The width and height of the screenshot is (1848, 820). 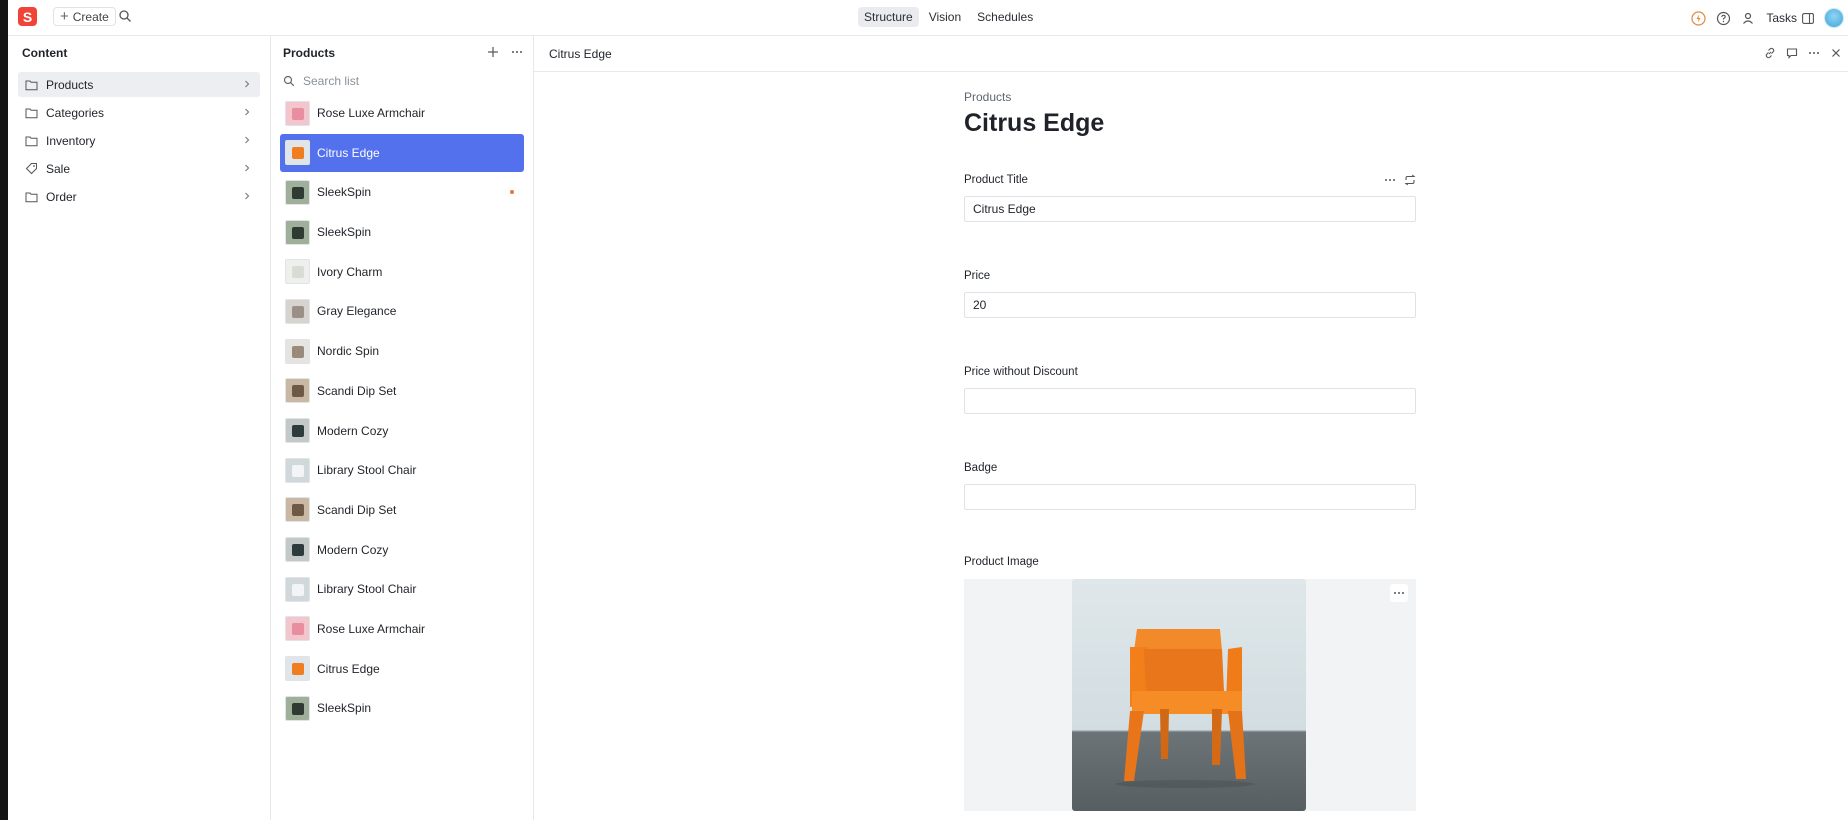 I want to click on nav-item-inventory: Inventory, so click(x=139, y=140).